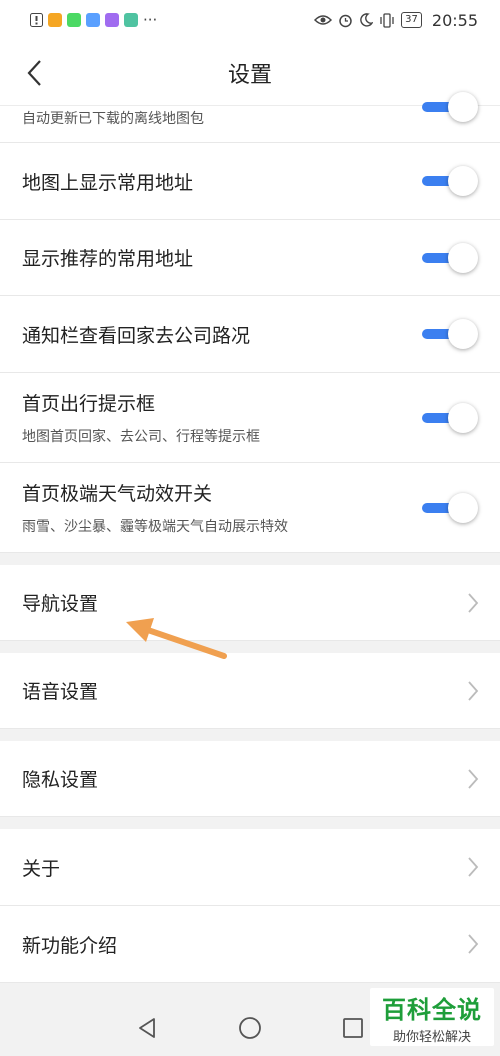  Describe the element at coordinates (345, 20) in the screenshot. I see `alarm-icon` at that location.